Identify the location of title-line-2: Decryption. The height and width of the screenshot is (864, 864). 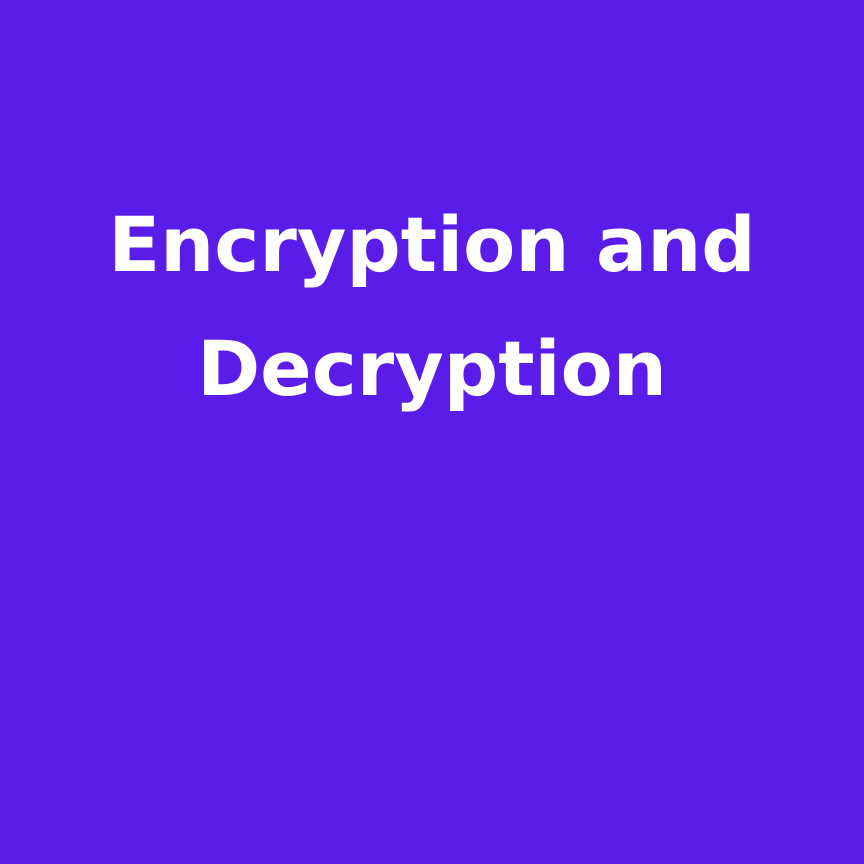
(432, 368).